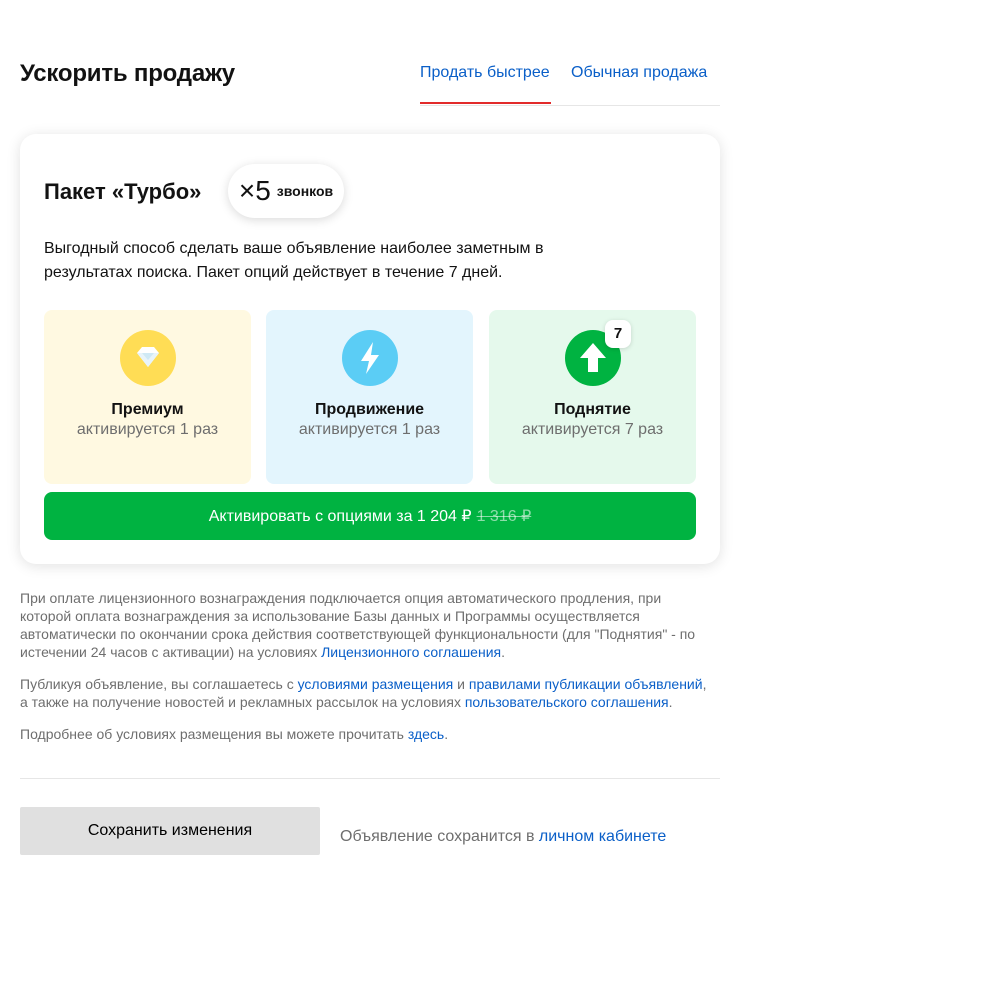 The image size is (1000, 1000). What do you see at coordinates (127, 73) in the screenshot?
I see `page-title: Ускорить продажу` at bounding box center [127, 73].